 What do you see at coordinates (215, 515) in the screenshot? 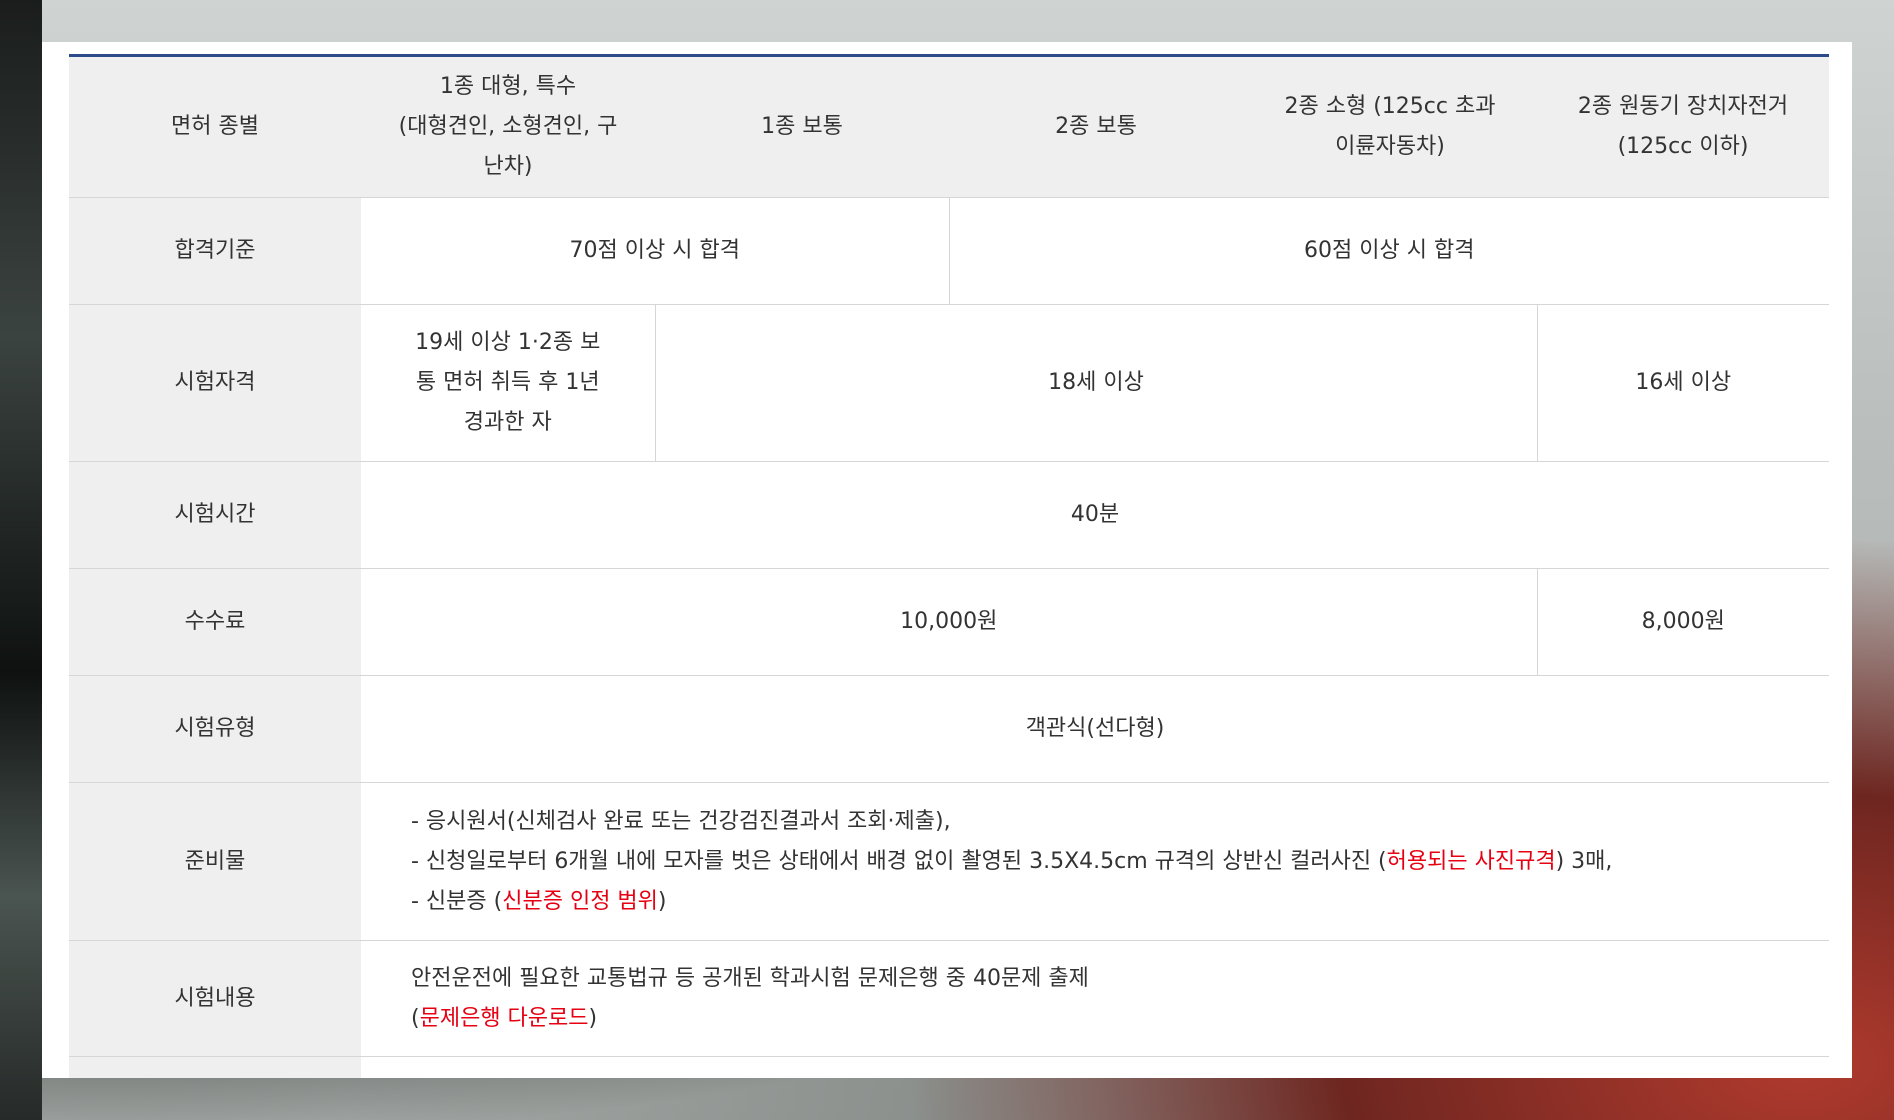
I see `row-label: 시험시간` at bounding box center [215, 515].